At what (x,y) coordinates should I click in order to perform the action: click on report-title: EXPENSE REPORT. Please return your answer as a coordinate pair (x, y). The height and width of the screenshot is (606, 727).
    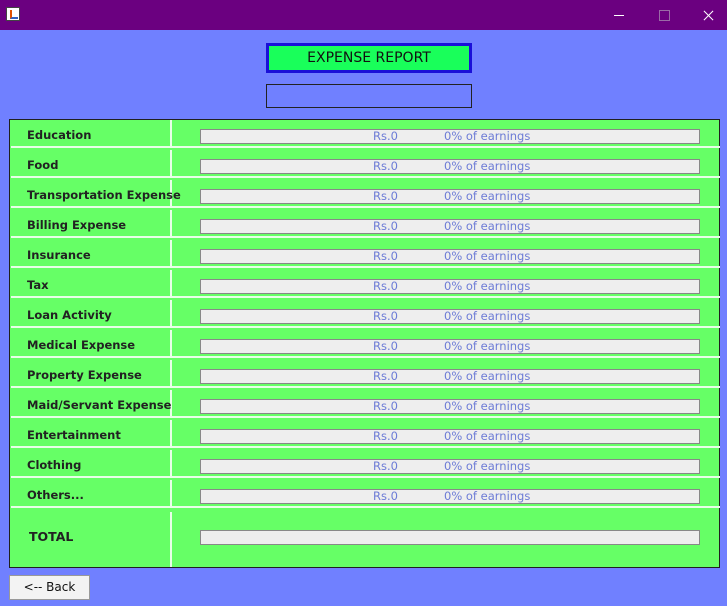
    Looking at the image, I should click on (369, 58).